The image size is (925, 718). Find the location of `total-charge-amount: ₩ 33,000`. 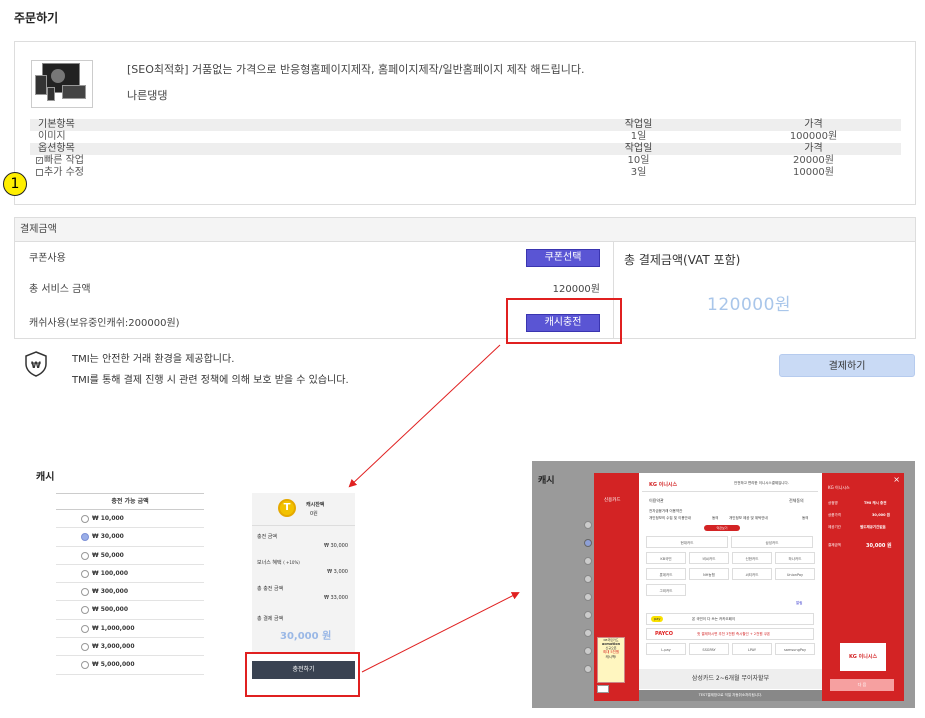

total-charge-amount: ₩ 33,000 is located at coordinates (335, 598).